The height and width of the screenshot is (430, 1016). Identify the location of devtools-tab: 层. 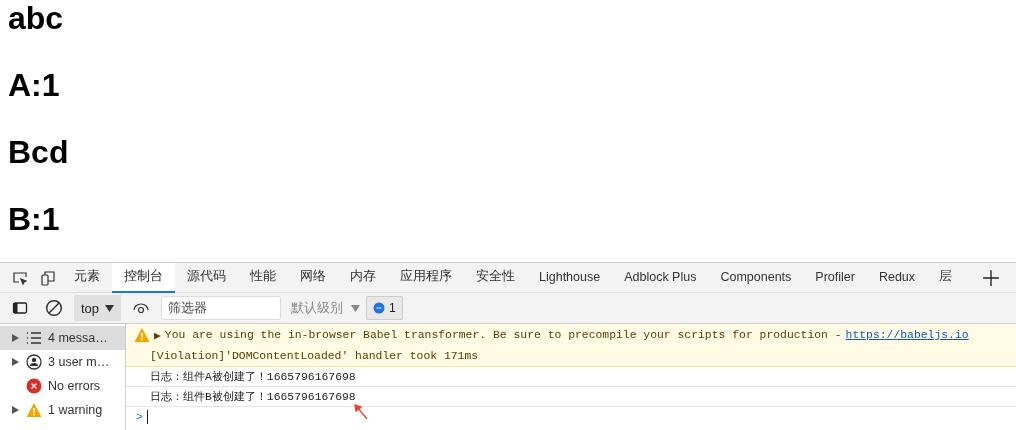
(946, 277).